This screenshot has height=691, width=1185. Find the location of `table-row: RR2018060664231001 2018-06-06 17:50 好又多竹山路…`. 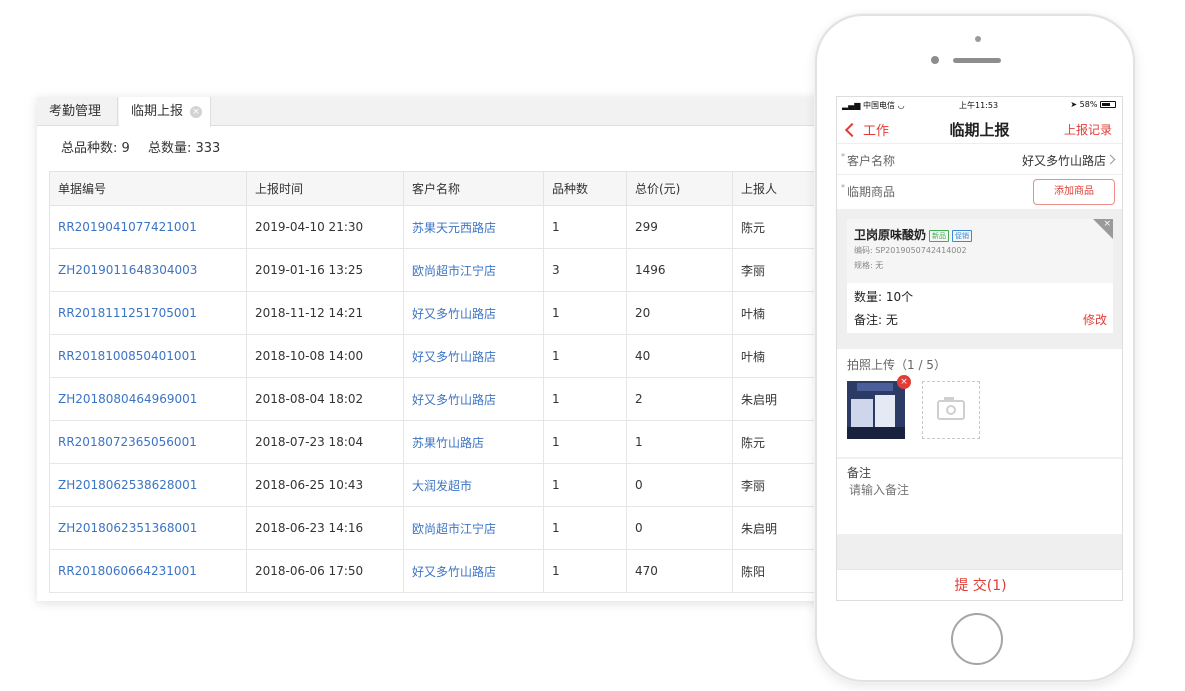

table-row: RR2018060664231001 2018-06-06 17:50 好又多竹山路… is located at coordinates (443, 571).